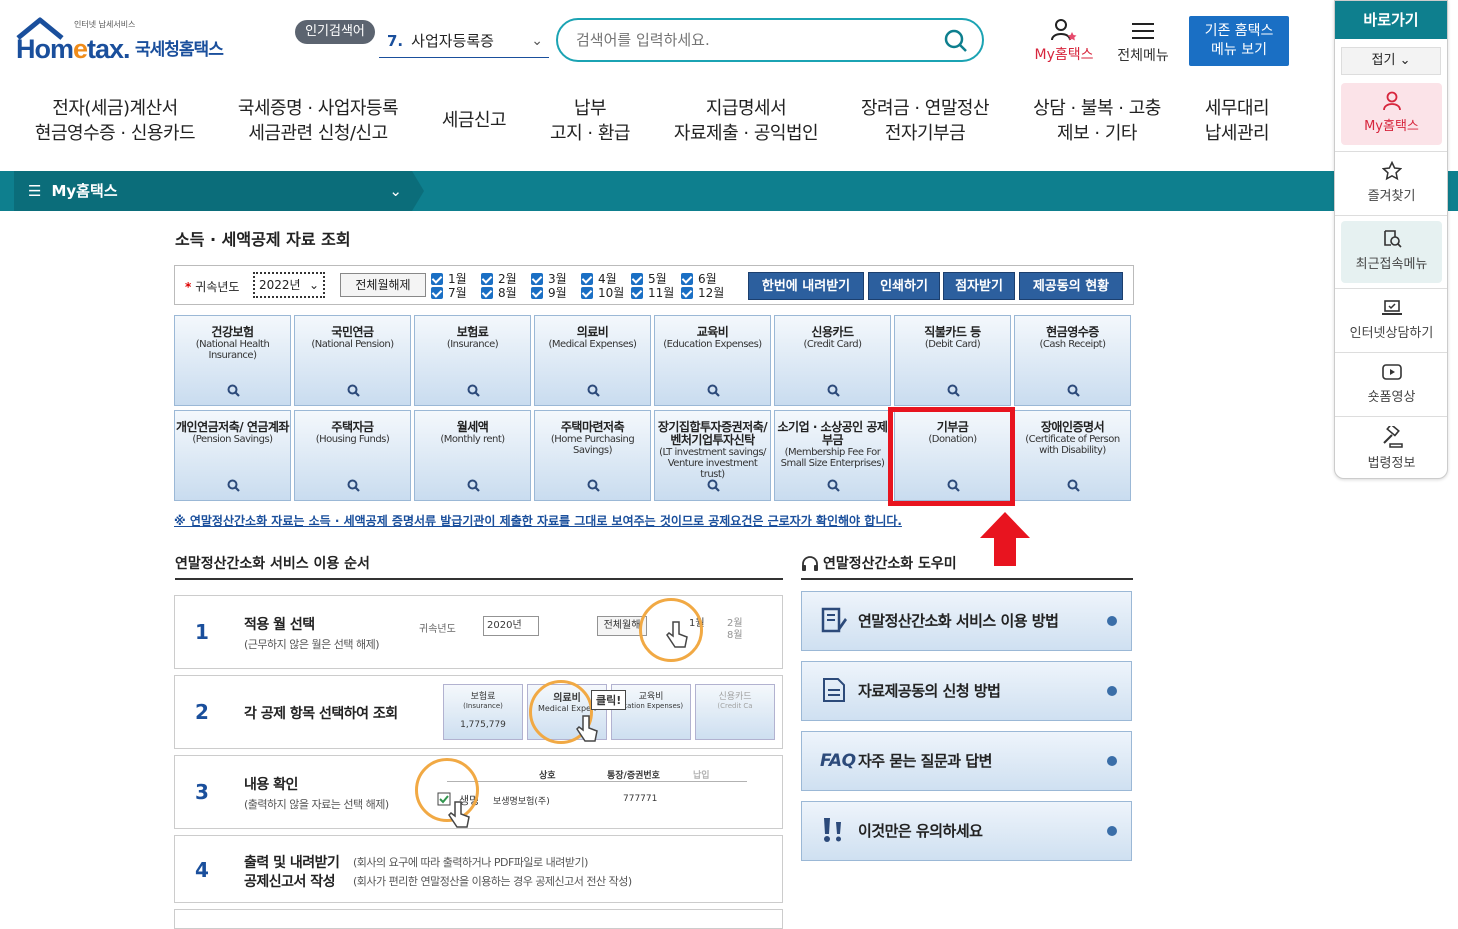 This screenshot has height=929, width=1458. What do you see at coordinates (472, 332) in the screenshot?
I see `category-title: 보험료` at bounding box center [472, 332].